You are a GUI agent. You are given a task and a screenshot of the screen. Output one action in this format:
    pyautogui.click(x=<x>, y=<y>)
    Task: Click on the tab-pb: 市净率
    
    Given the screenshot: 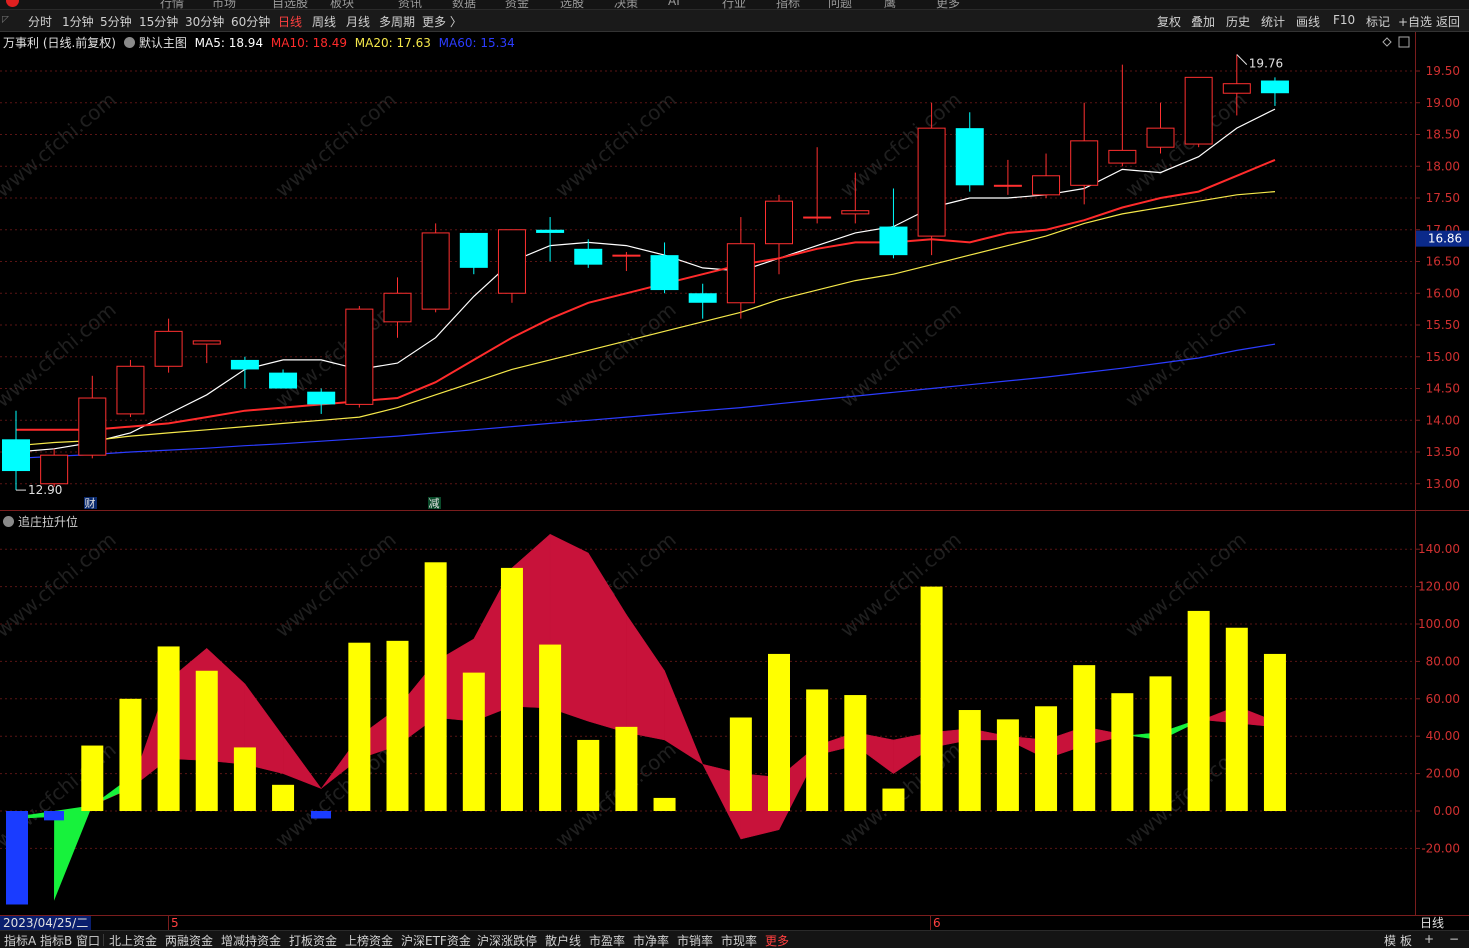 What is the action you would take?
    pyautogui.click(x=651, y=940)
    